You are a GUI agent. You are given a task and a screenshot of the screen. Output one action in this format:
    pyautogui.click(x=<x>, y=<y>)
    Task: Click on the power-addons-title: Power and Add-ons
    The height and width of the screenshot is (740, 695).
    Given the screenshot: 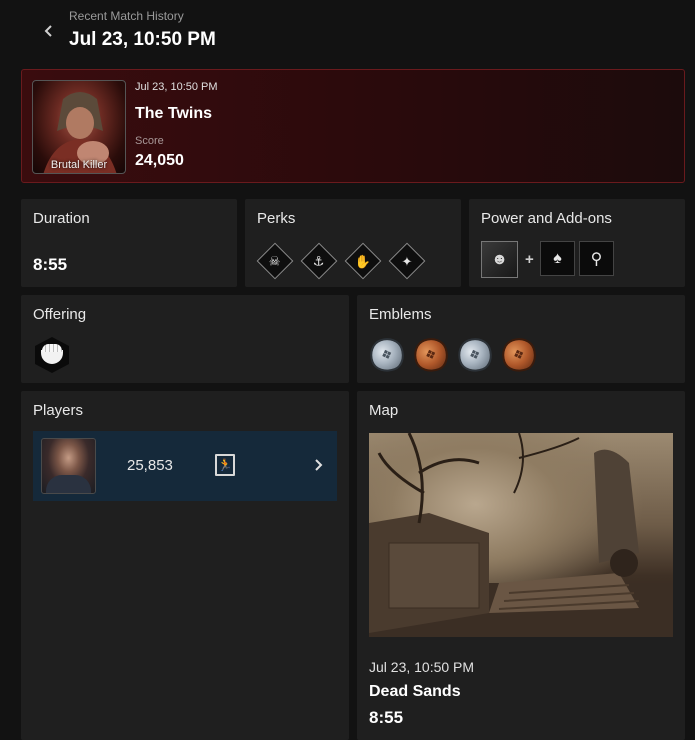 What is the action you would take?
    pyautogui.click(x=546, y=218)
    